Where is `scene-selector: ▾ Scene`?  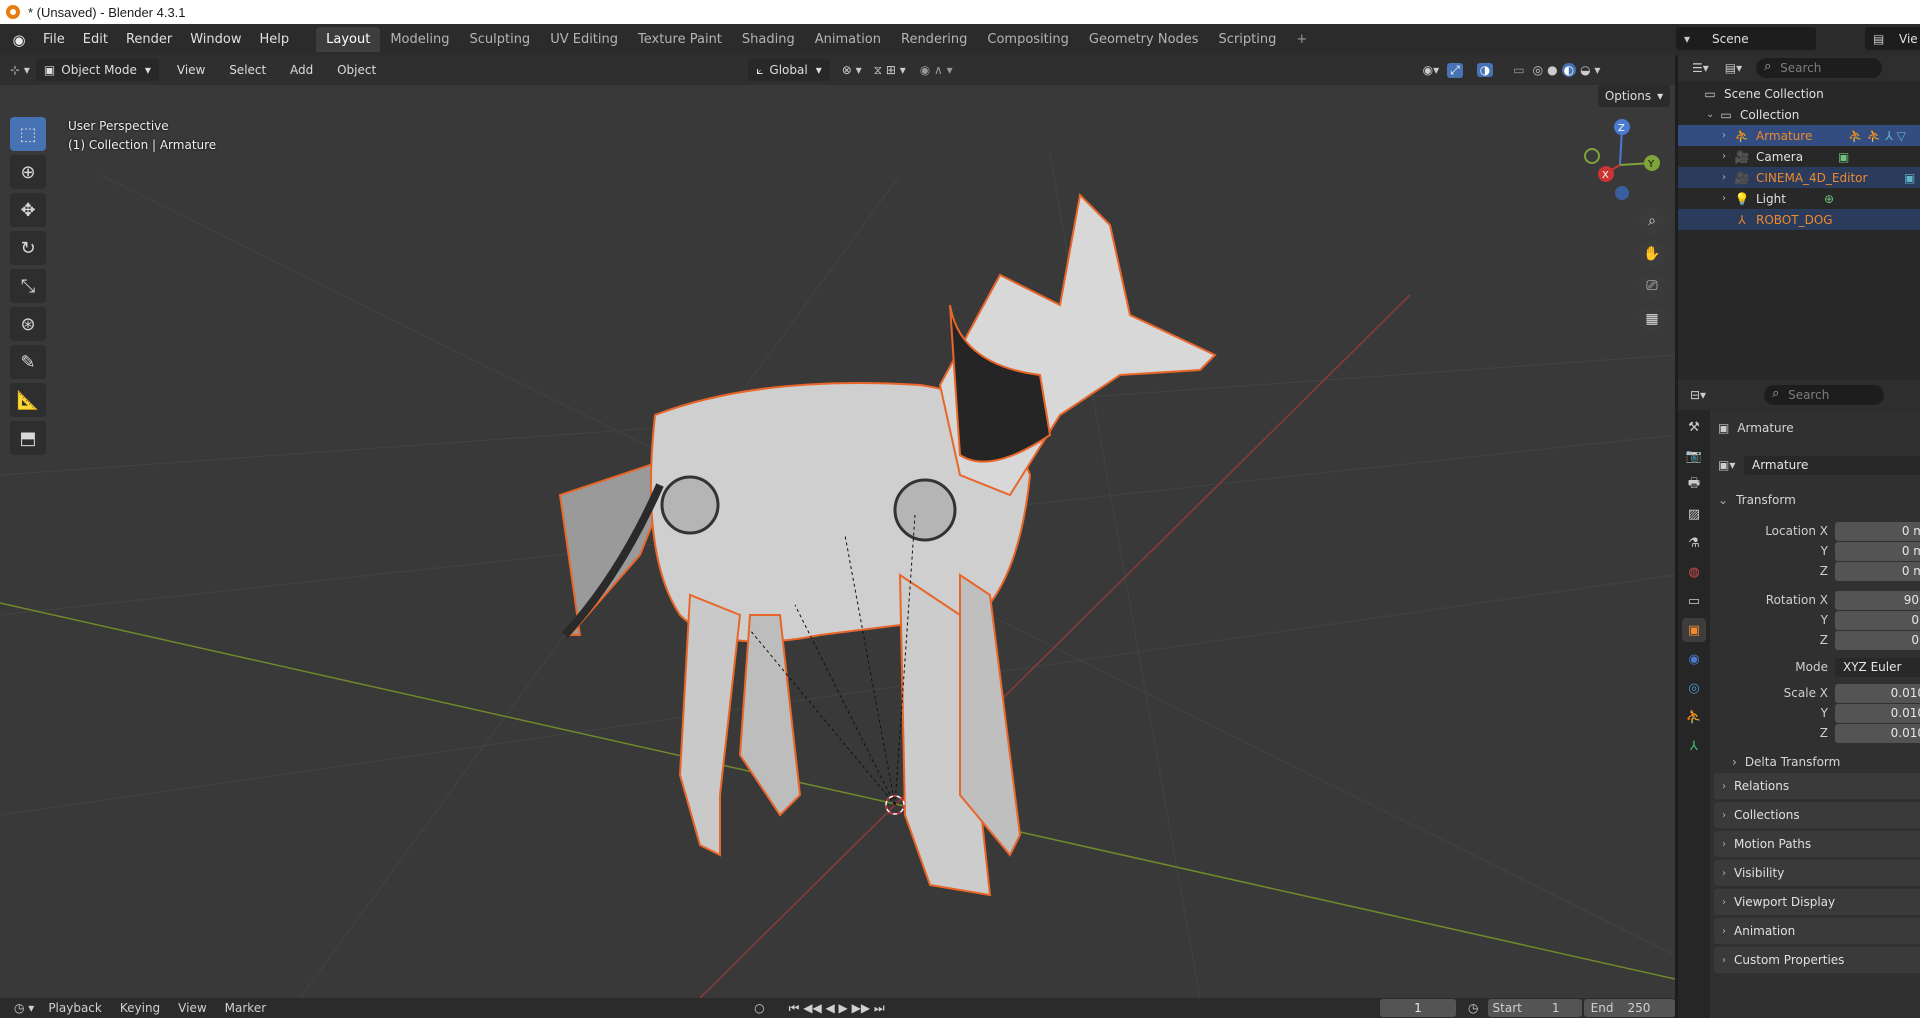
scene-selector: ▾ Scene is located at coordinates (1746, 38).